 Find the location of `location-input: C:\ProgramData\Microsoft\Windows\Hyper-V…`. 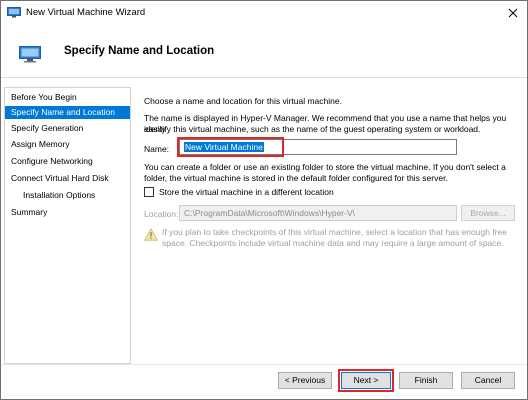

location-input: C:\ProgramData\Microsoft\Windows\Hyper-V… is located at coordinates (318, 213).